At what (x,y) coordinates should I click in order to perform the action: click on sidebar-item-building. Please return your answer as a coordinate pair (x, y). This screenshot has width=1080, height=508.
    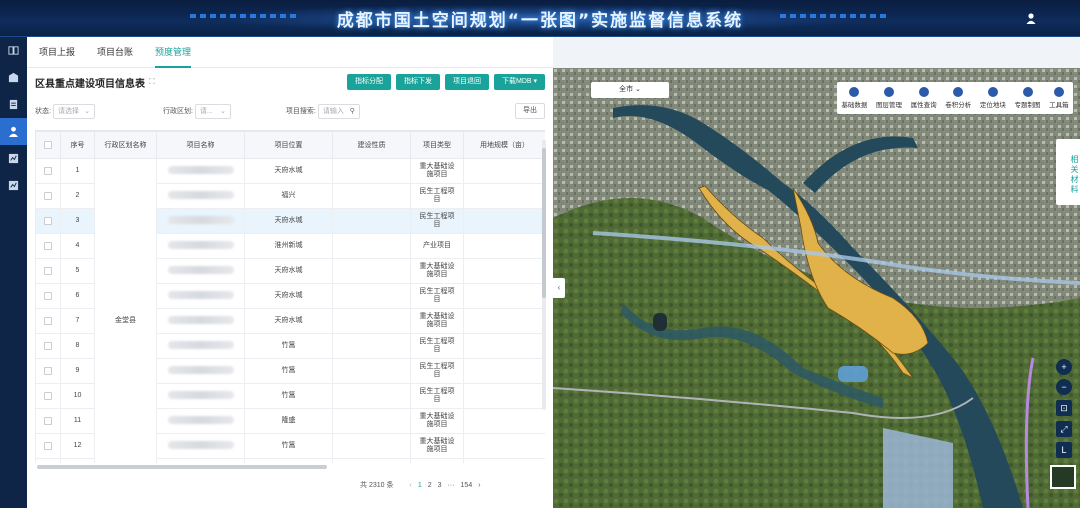
    Looking at the image, I should click on (13, 77).